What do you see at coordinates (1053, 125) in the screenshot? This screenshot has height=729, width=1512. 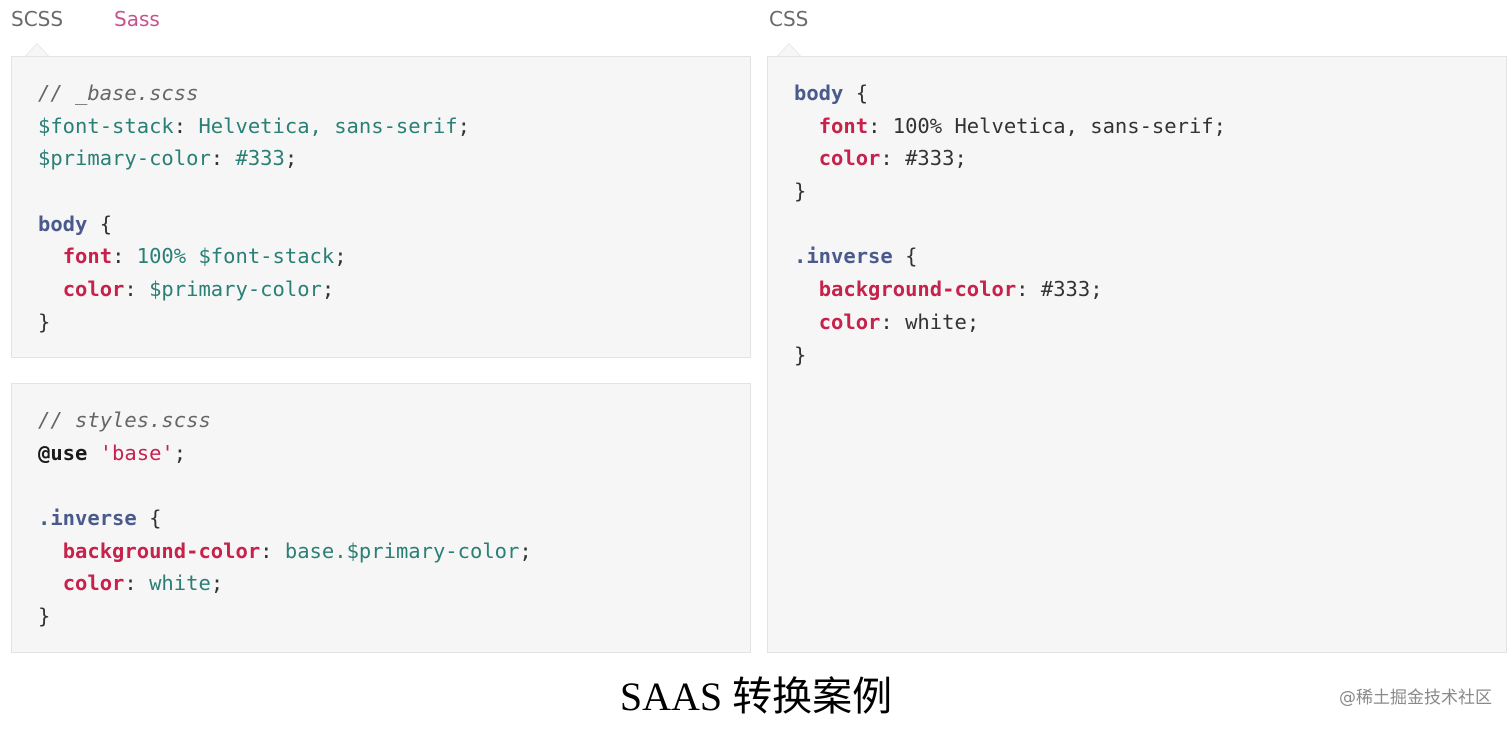 I see `code-token: 100% Helvetica, sans-serif` at bounding box center [1053, 125].